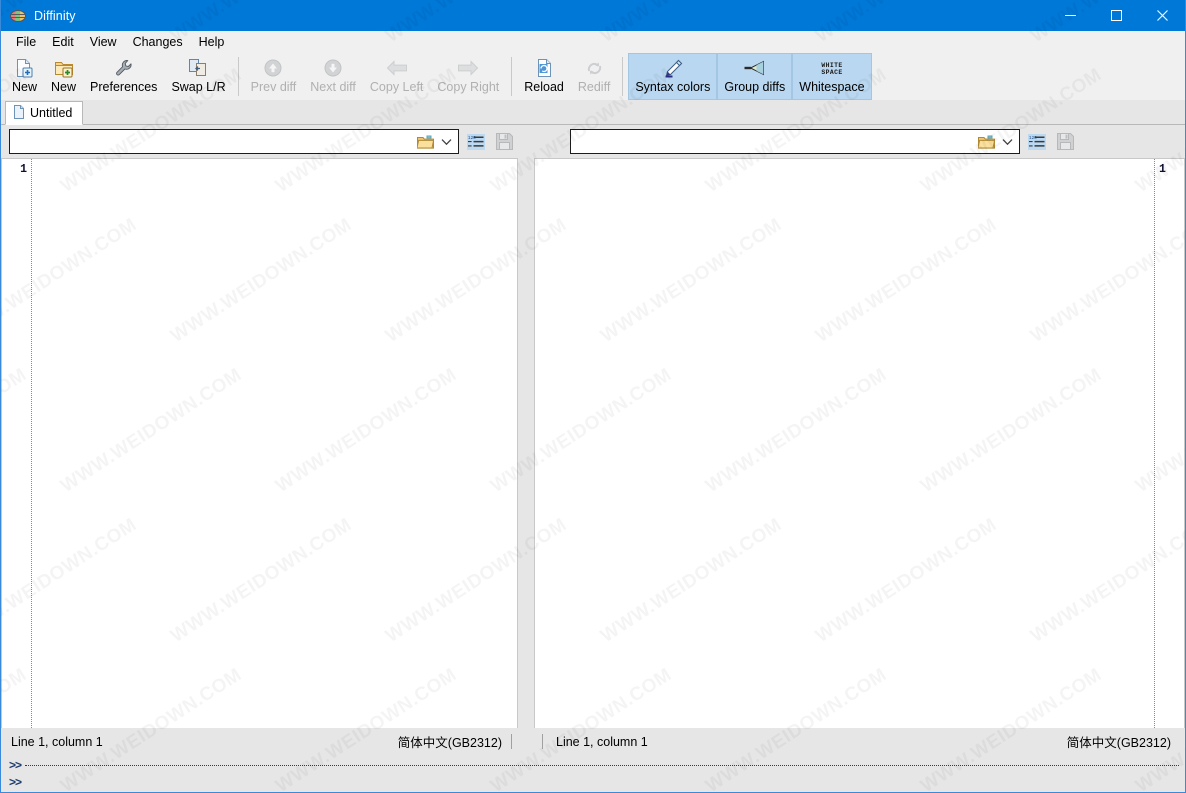  I want to click on toolbar-label-copy-right: Copy Right, so click(468, 87).